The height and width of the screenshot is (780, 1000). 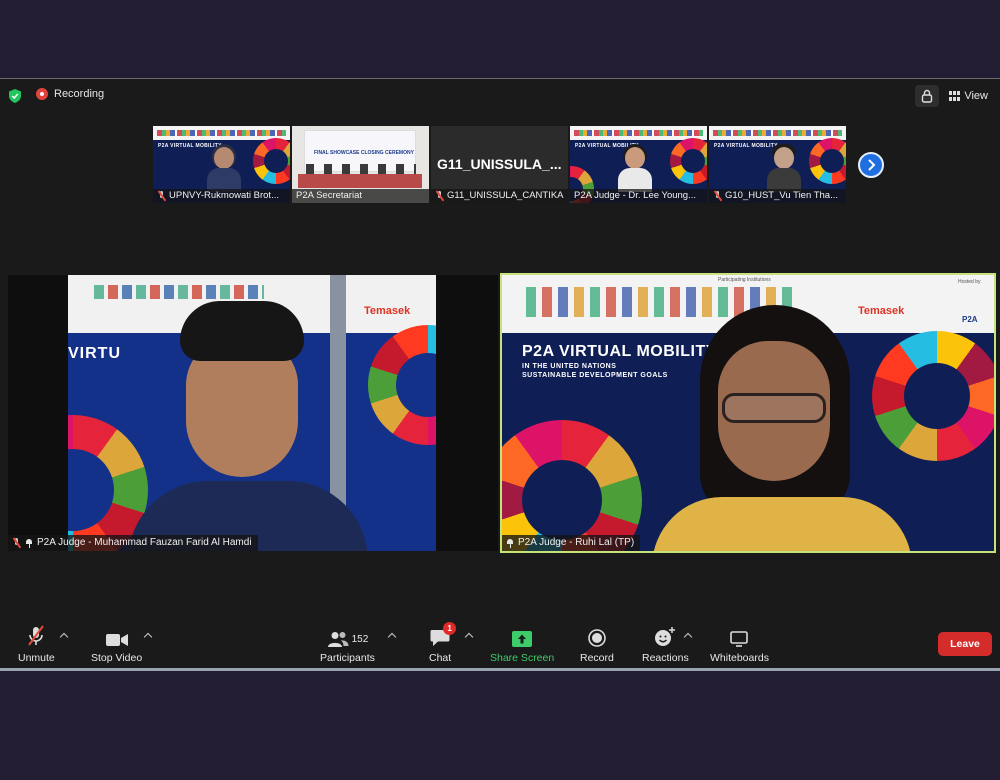 I want to click on recording-label: Recording, so click(x=79, y=94).